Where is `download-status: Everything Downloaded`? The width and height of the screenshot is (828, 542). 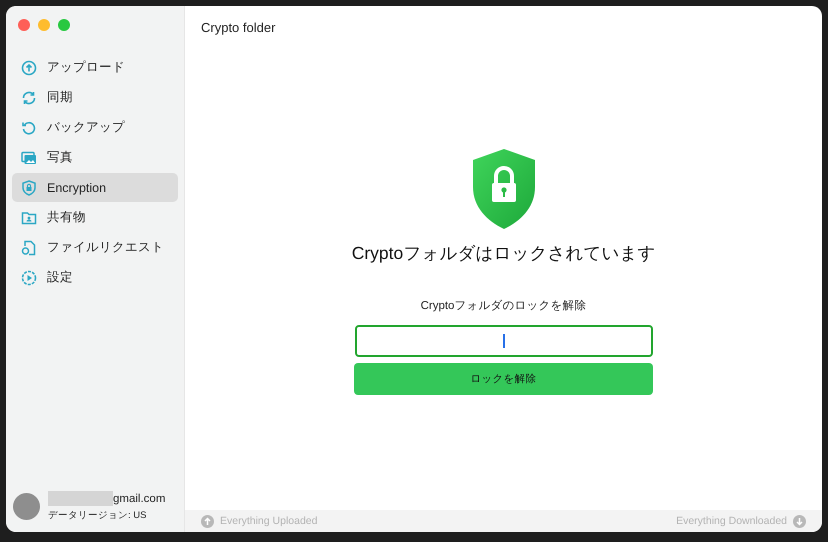
download-status: Everything Downloaded is located at coordinates (731, 521).